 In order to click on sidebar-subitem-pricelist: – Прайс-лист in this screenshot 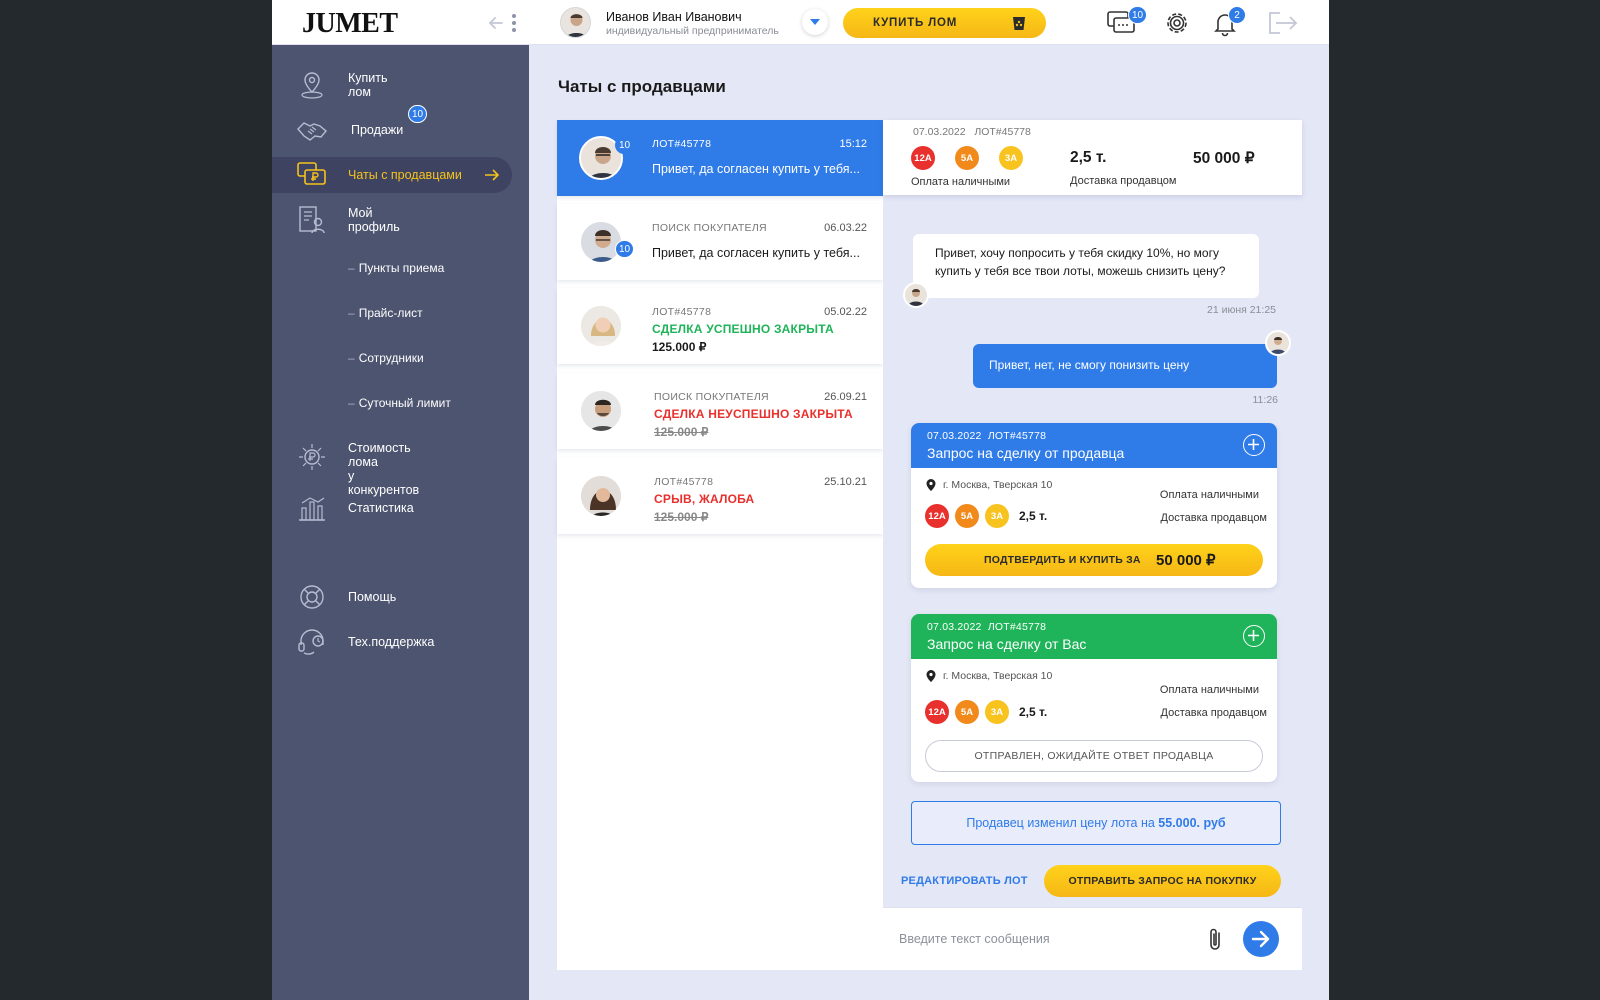, I will do `click(385, 313)`.